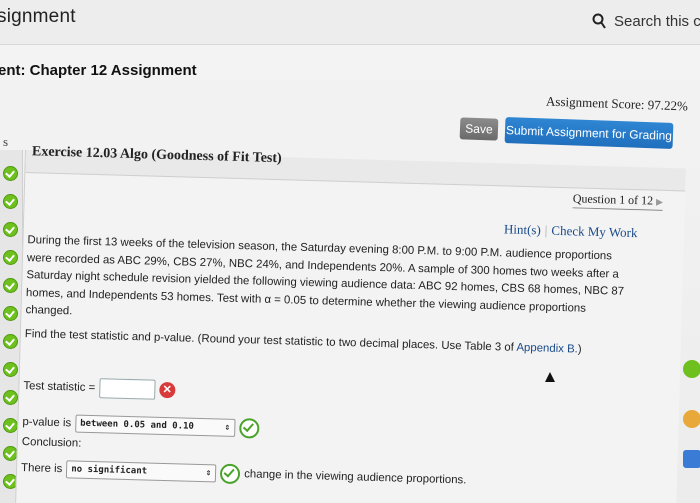 The image size is (700, 503). Describe the element at coordinates (38, 16) in the screenshot. I see `page-title: signment` at that location.